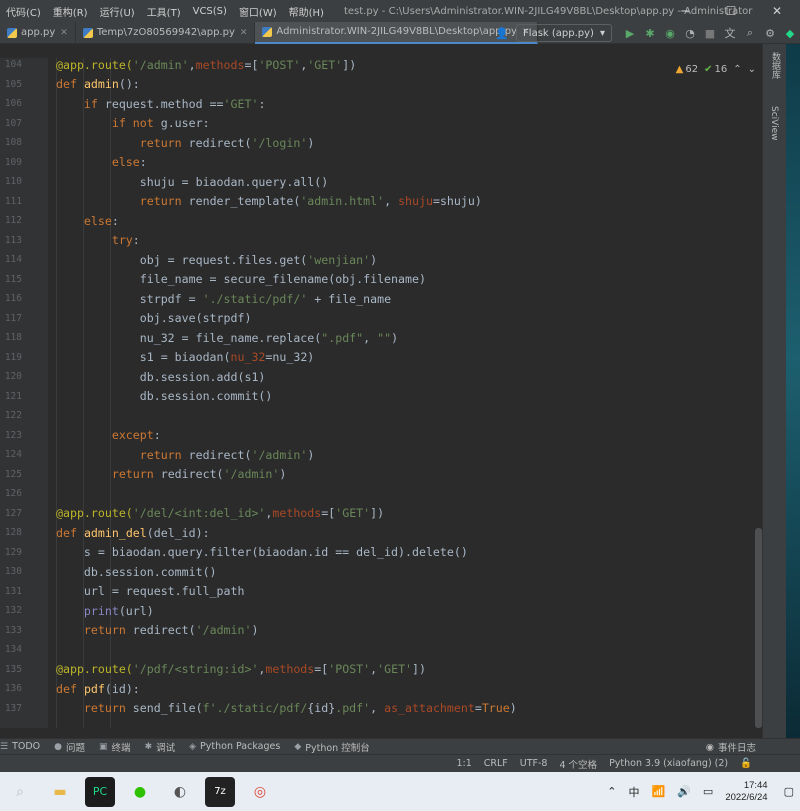 This screenshot has height=811, width=800. I want to click on 7zip-icon: 7z, so click(220, 791).